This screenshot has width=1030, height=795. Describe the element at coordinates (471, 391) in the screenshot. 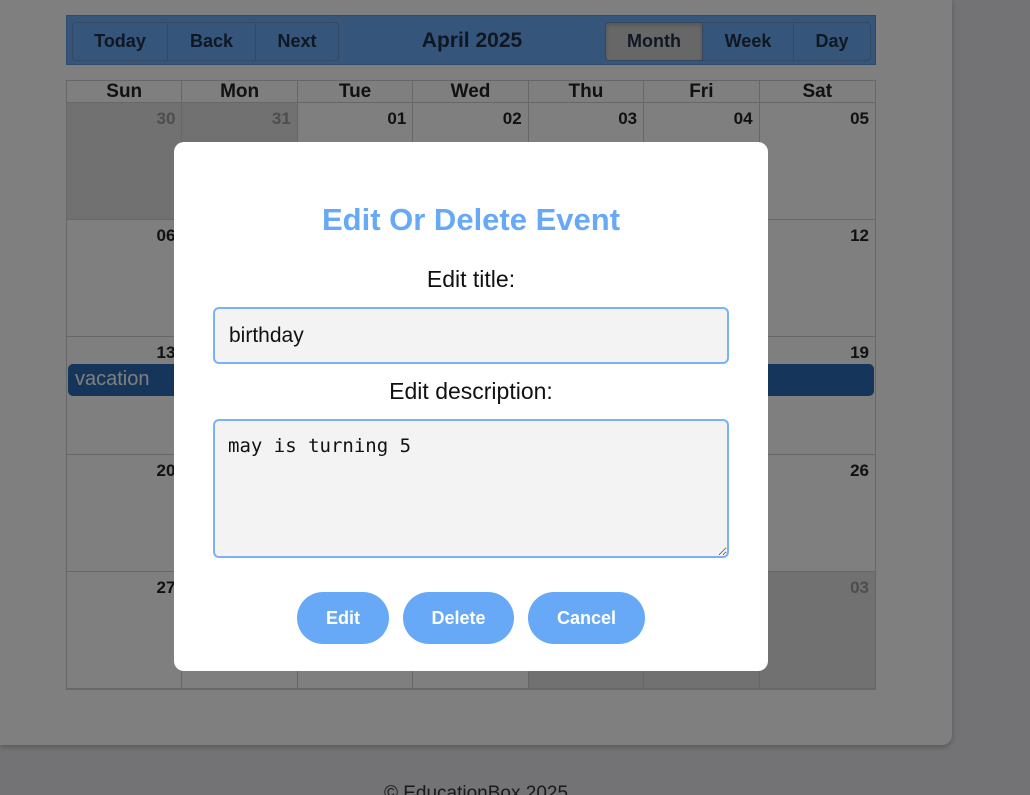

I see `description-label: Edit description:` at that location.